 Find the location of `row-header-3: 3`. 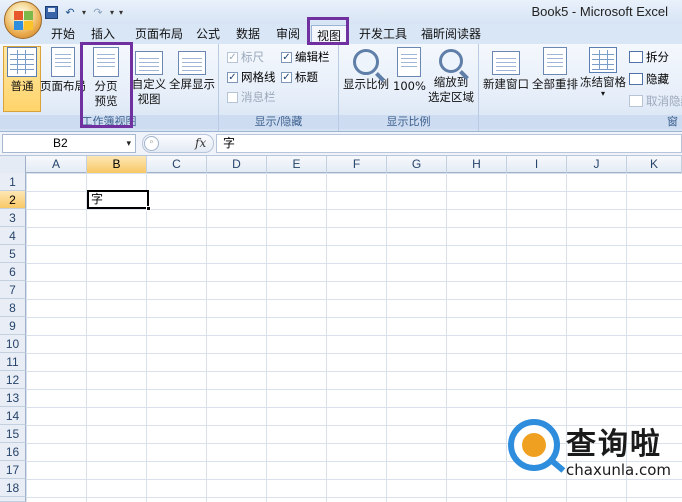

row-header-3: 3 is located at coordinates (13, 218).